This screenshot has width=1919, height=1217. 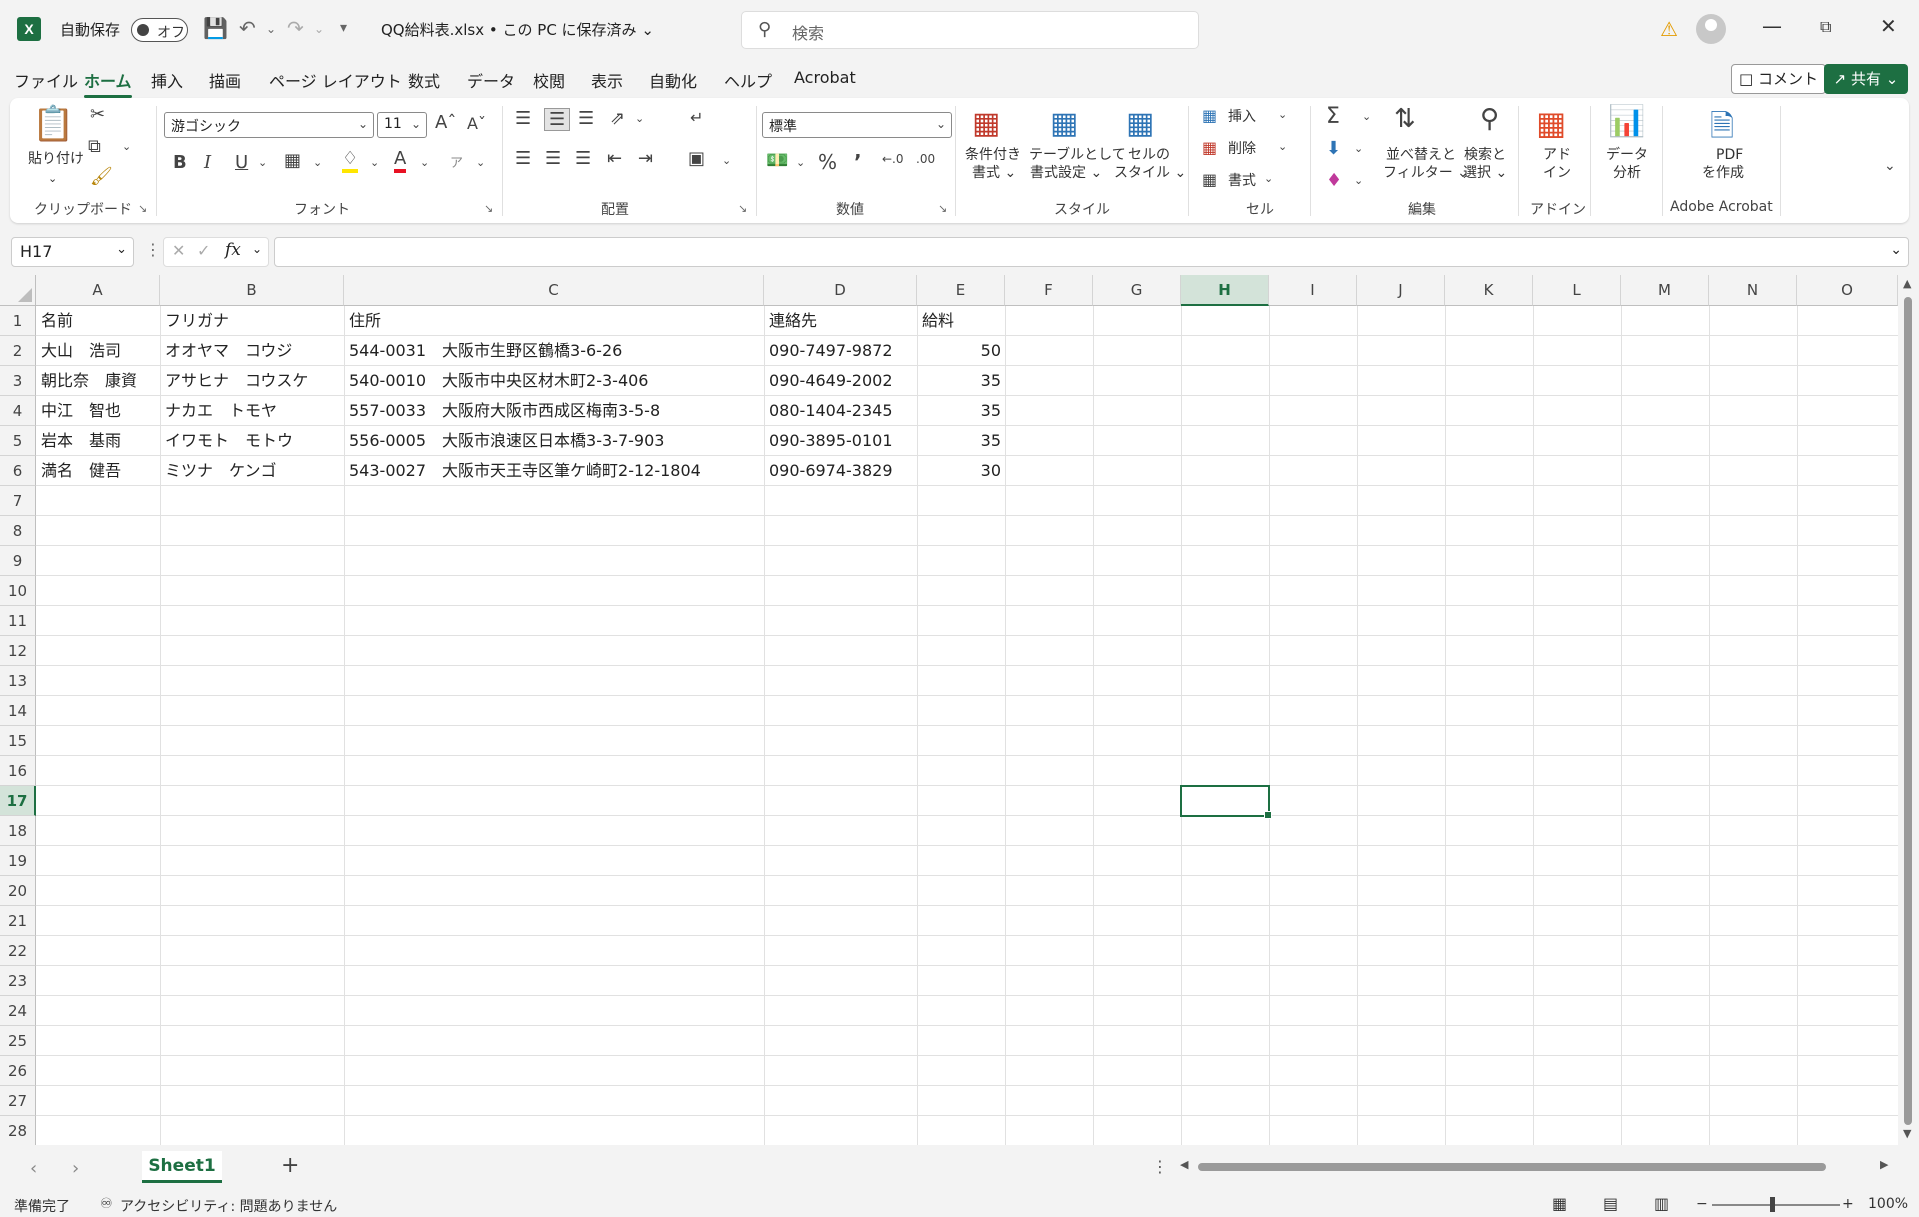 What do you see at coordinates (72, 252) in the screenshot?
I see `name-box: H17 ⌄` at bounding box center [72, 252].